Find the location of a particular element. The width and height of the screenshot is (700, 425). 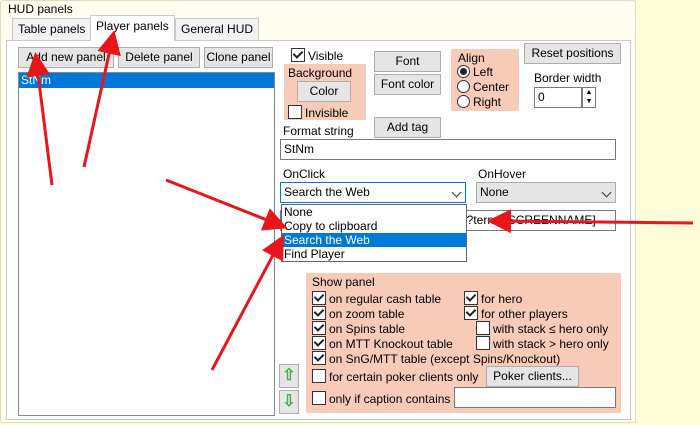

reset-positions-button: Reset positions is located at coordinates (572, 53).